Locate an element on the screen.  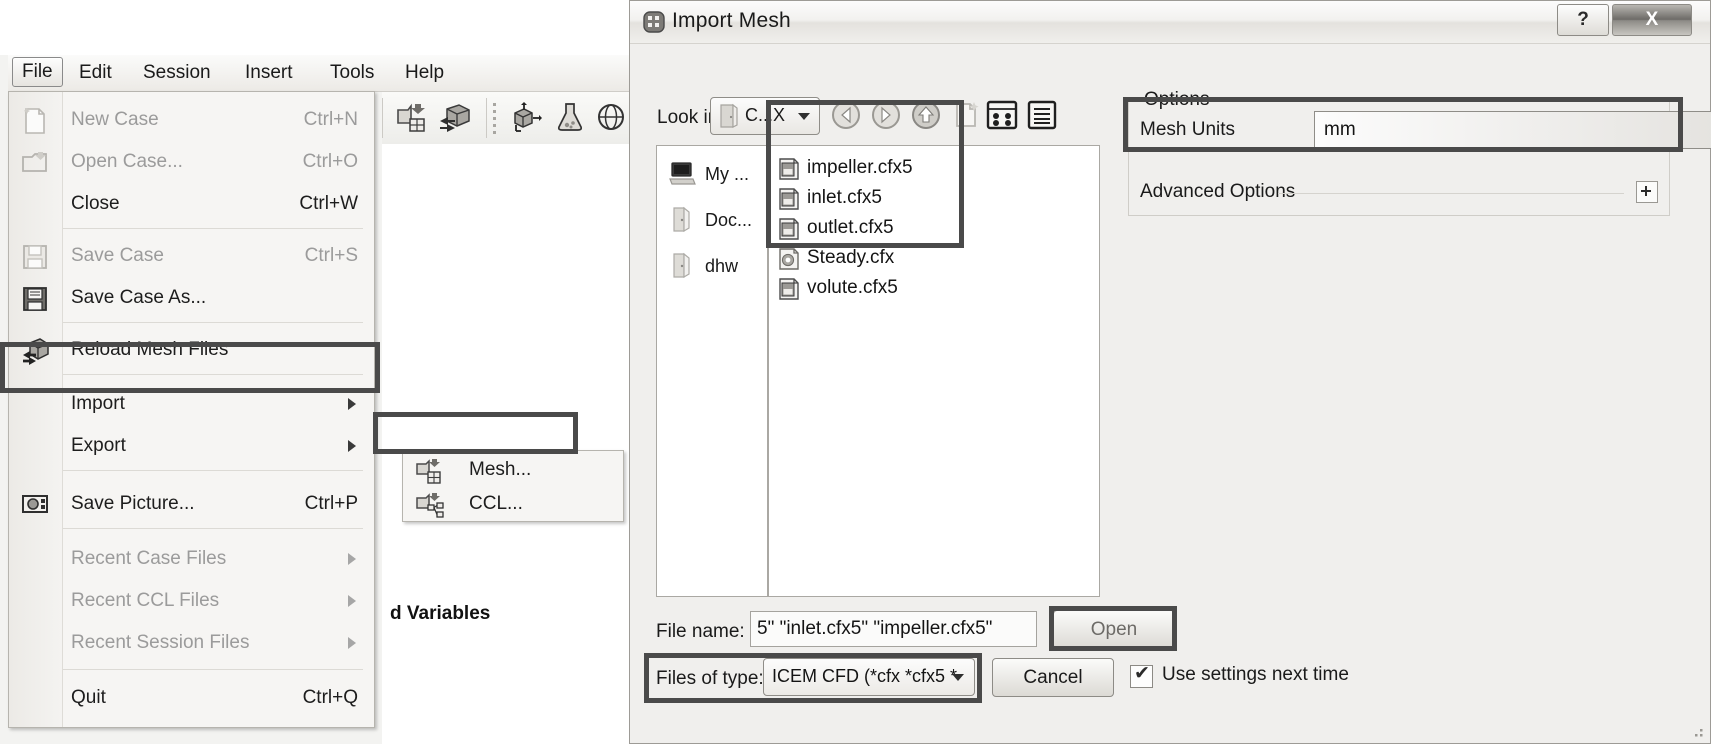
viewport-canvas is located at coordinates (506, 444).